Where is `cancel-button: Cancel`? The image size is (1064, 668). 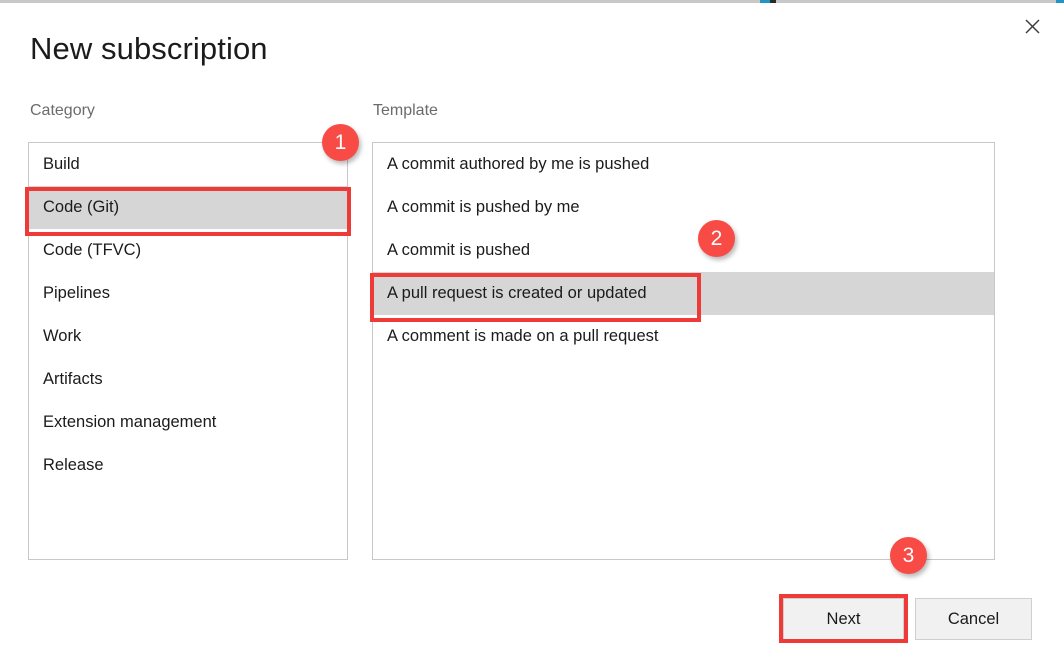 cancel-button: Cancel is located at coordinates (973, 619).